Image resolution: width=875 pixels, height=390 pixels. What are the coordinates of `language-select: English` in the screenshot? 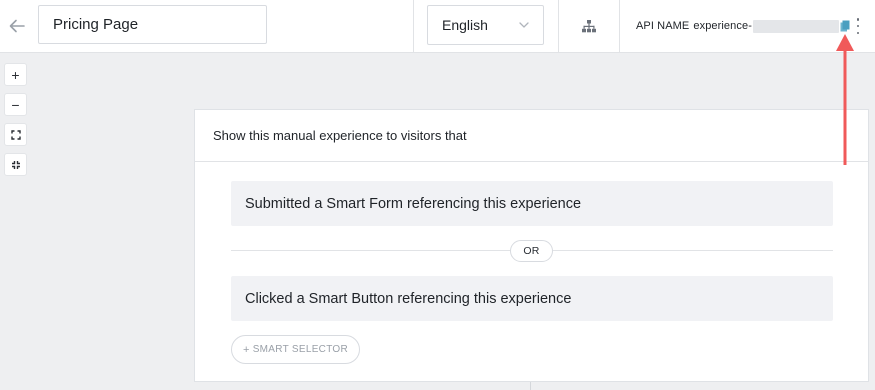 It's located at (485, 25).